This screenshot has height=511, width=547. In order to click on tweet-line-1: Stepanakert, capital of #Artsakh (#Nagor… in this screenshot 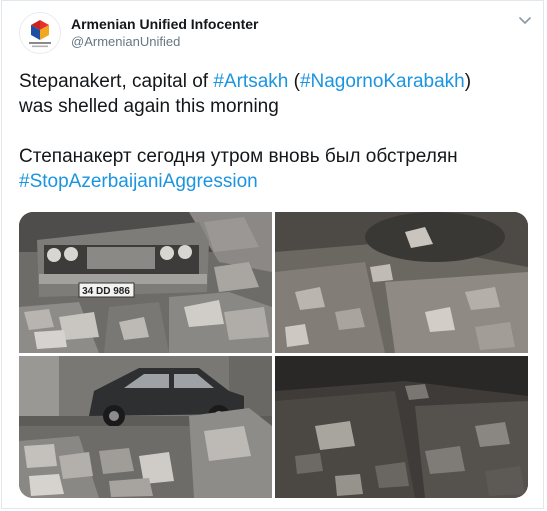, I will do `click(274, 81)`.